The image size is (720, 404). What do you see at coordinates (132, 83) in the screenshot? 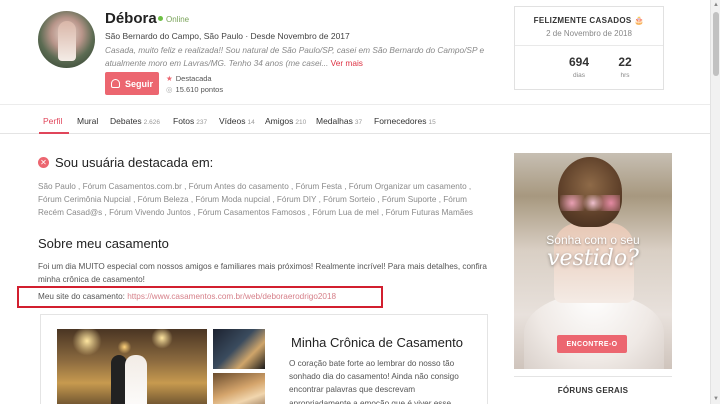
I see `follow-button: Seguir` at bounding box center [132, 83].